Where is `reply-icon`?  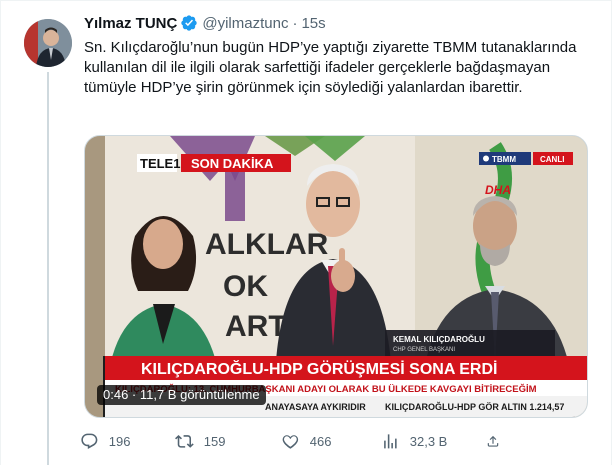
reply-icon is located at coordinates (89, 441).